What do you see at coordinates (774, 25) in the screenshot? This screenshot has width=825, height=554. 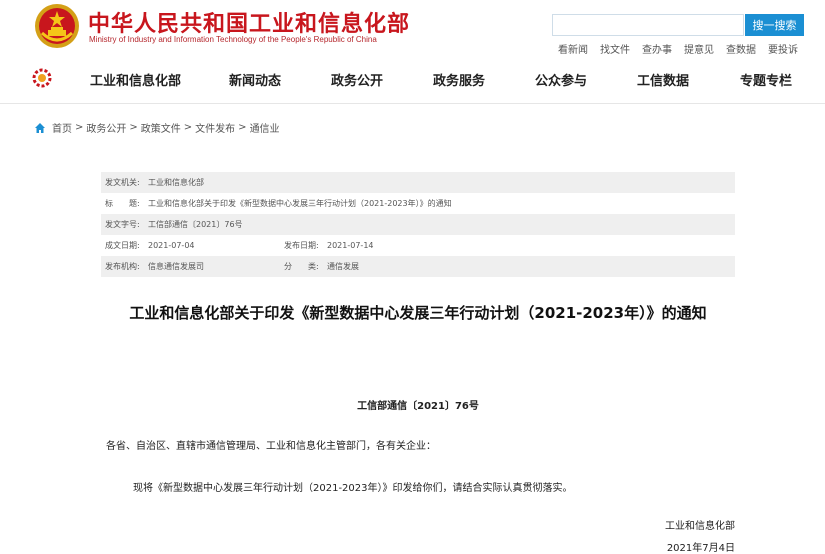 I see `search-button: 搜一搜索` at bounding box center [774, 25].